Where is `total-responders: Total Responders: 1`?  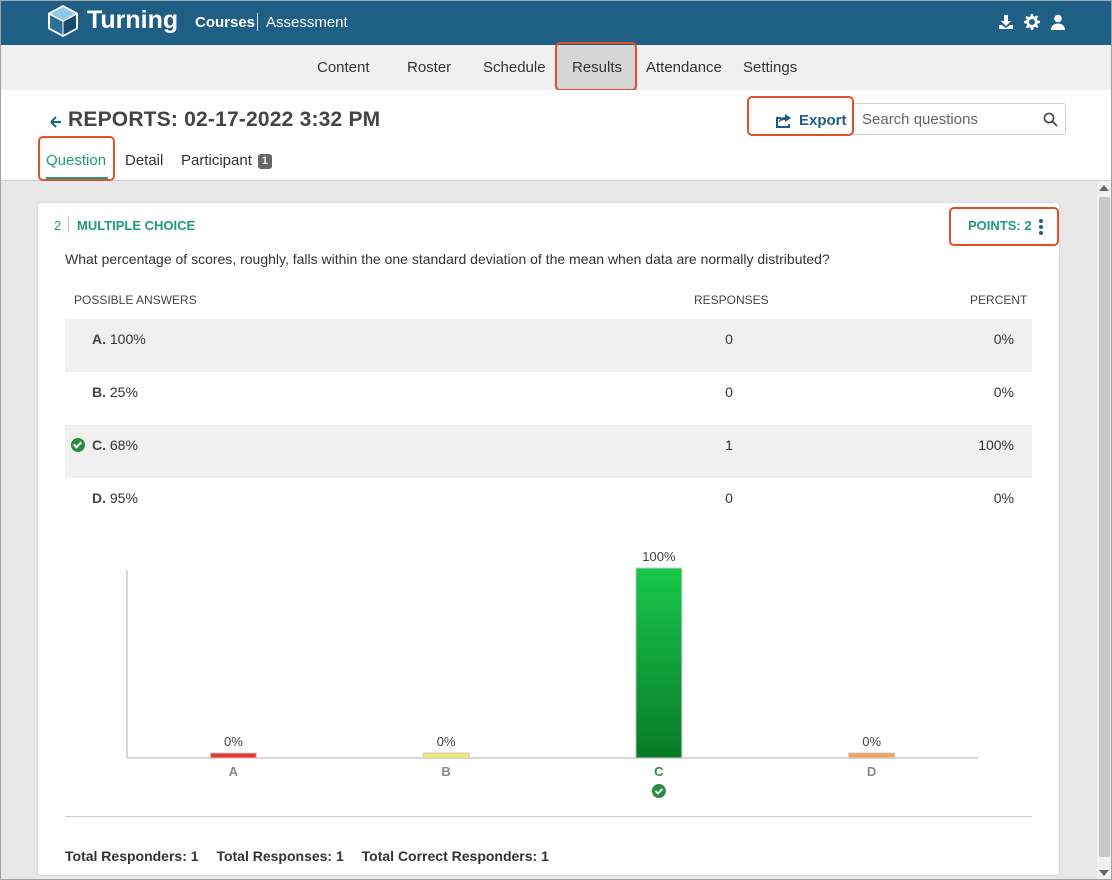
total-responders: Total Responders: 1 is located at coordinates (132, 856).